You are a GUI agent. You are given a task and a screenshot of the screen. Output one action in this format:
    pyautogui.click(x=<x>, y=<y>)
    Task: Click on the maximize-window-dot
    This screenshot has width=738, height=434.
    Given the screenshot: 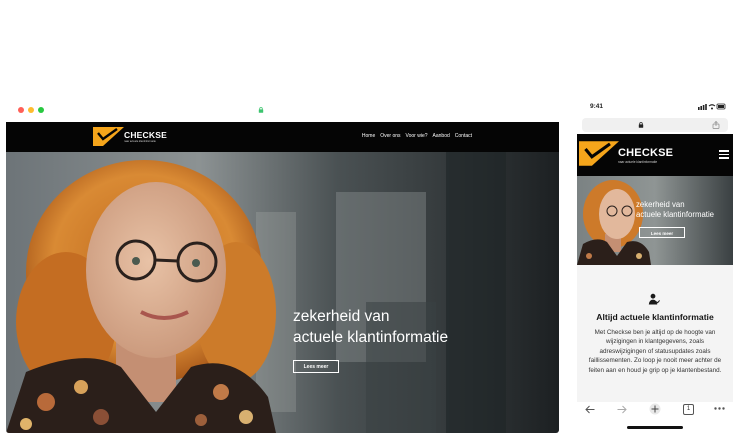 What is the action you would take?
    pyautogui.click(x=41, y=110)
    